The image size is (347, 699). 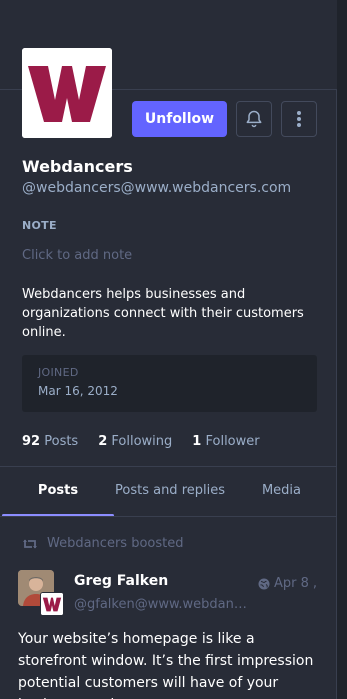 What do you see at coordinates (281, 492) in the screenshot?
I see `tab-media: Media` at bounding box center [281, 492].